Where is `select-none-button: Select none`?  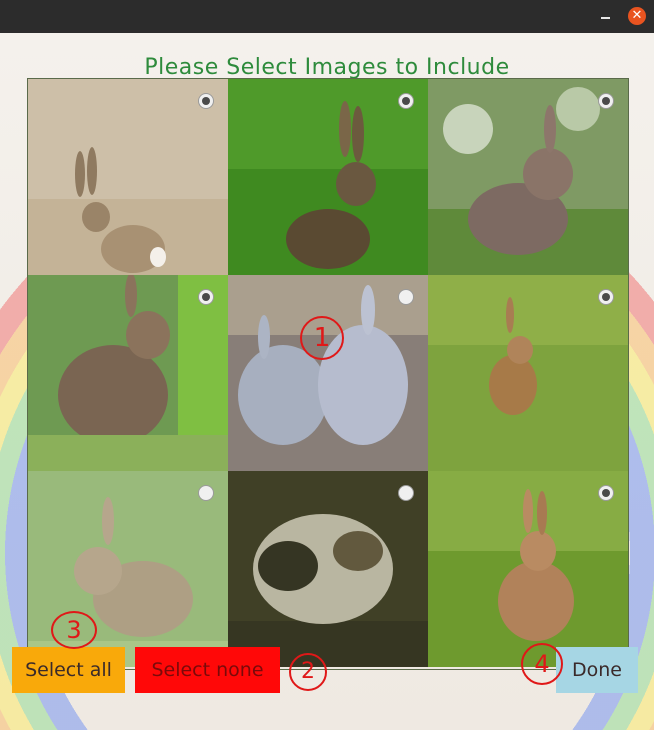
select-none-button: Select none is located at coordinates (207, 670).